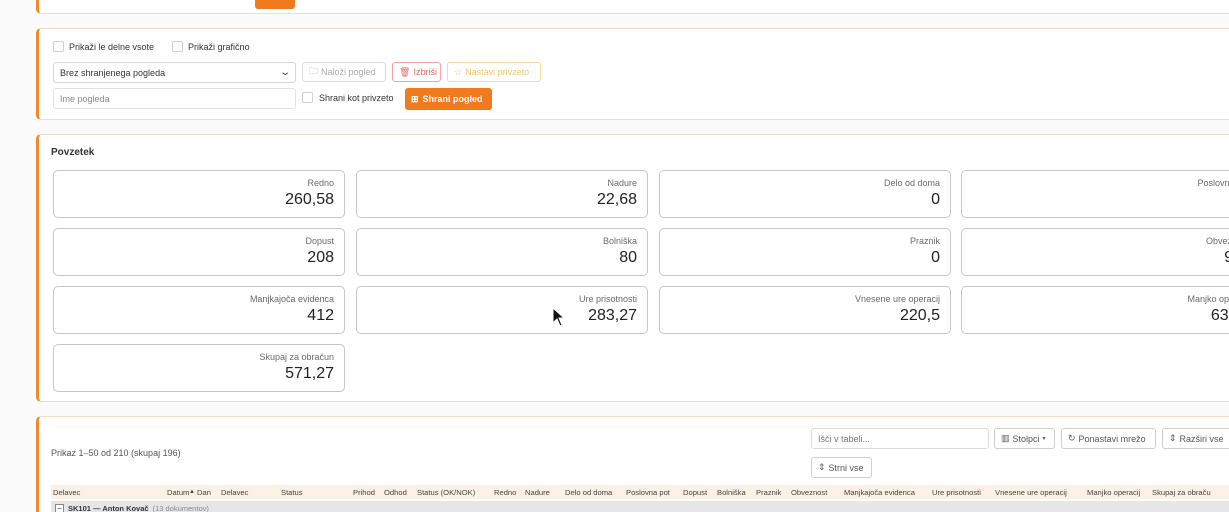 This screenshot has height=512, width=1229. What do you see at coordinates (537, 492) in the screenshot?
I see `column-header: Nadure` at bounding box center [537, 492].